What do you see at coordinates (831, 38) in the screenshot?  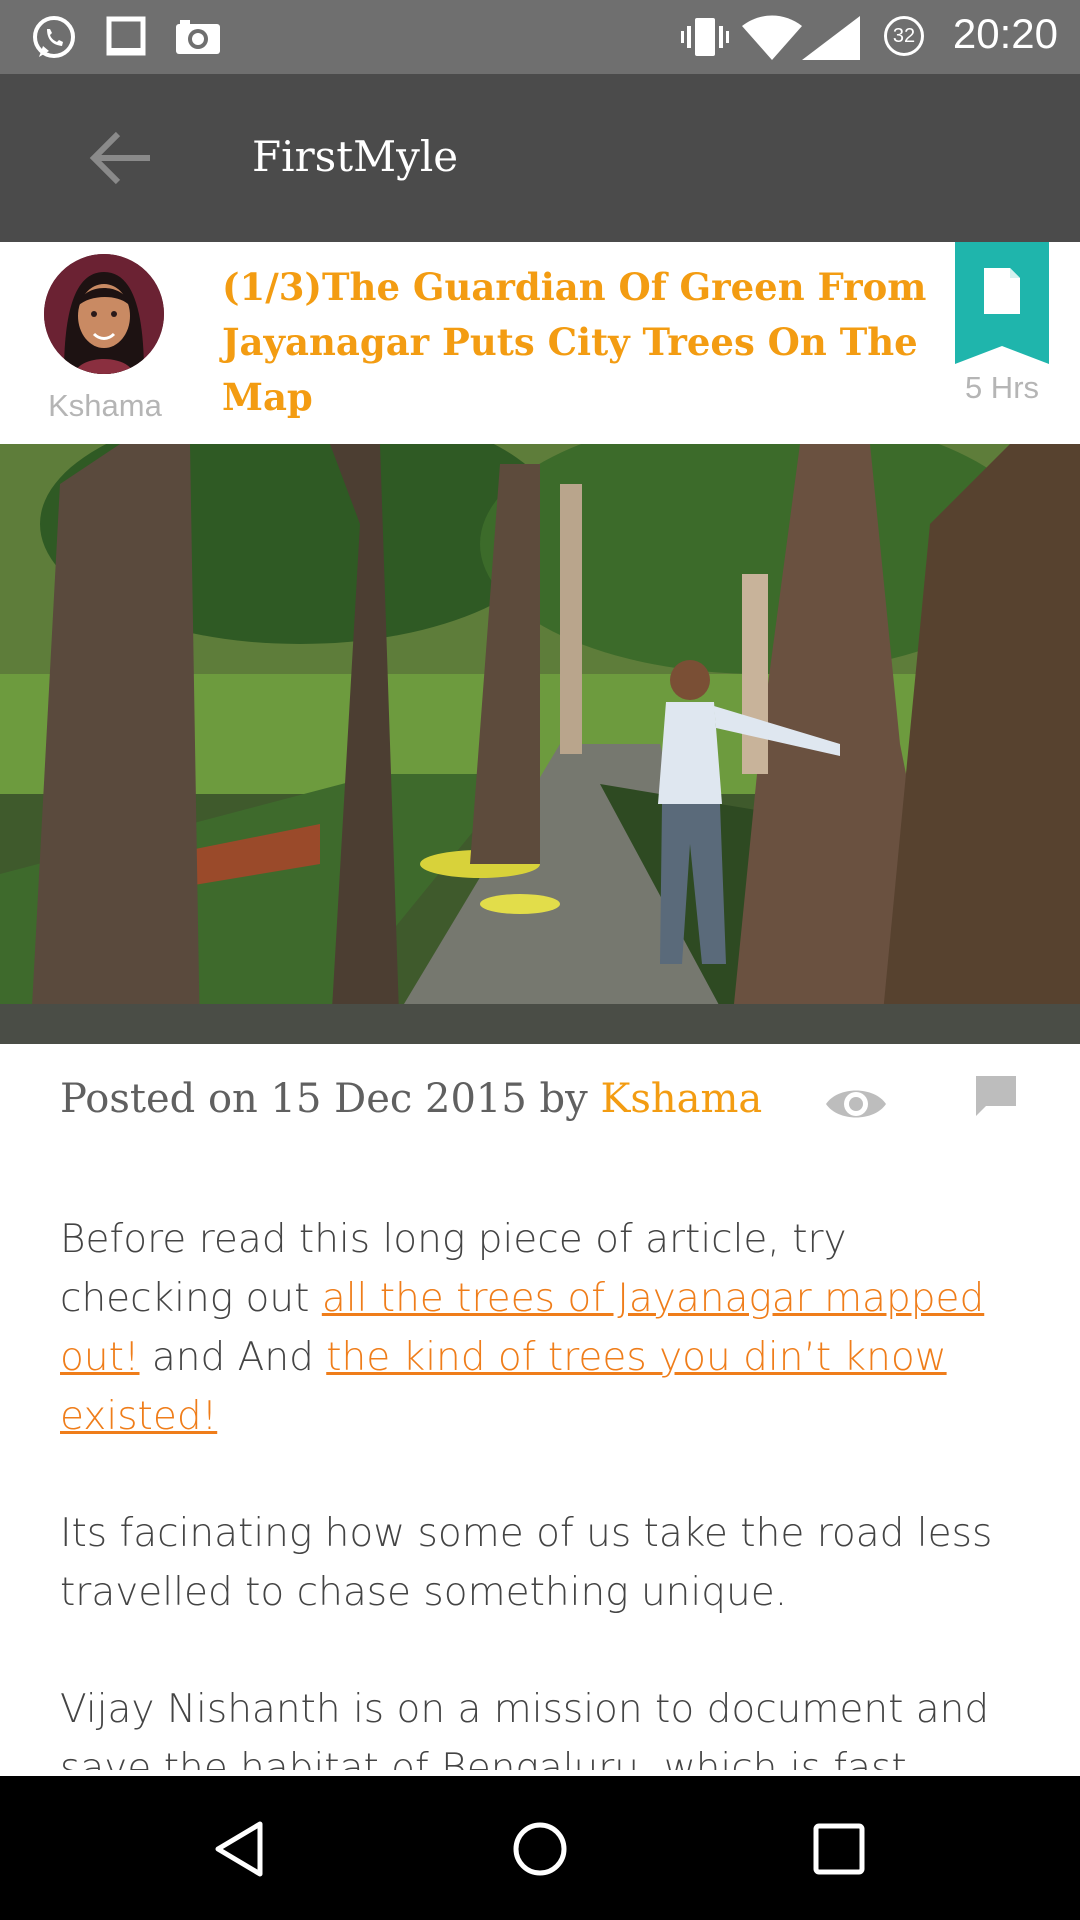 I see `signal-icon` at bounding box center [831, 38].